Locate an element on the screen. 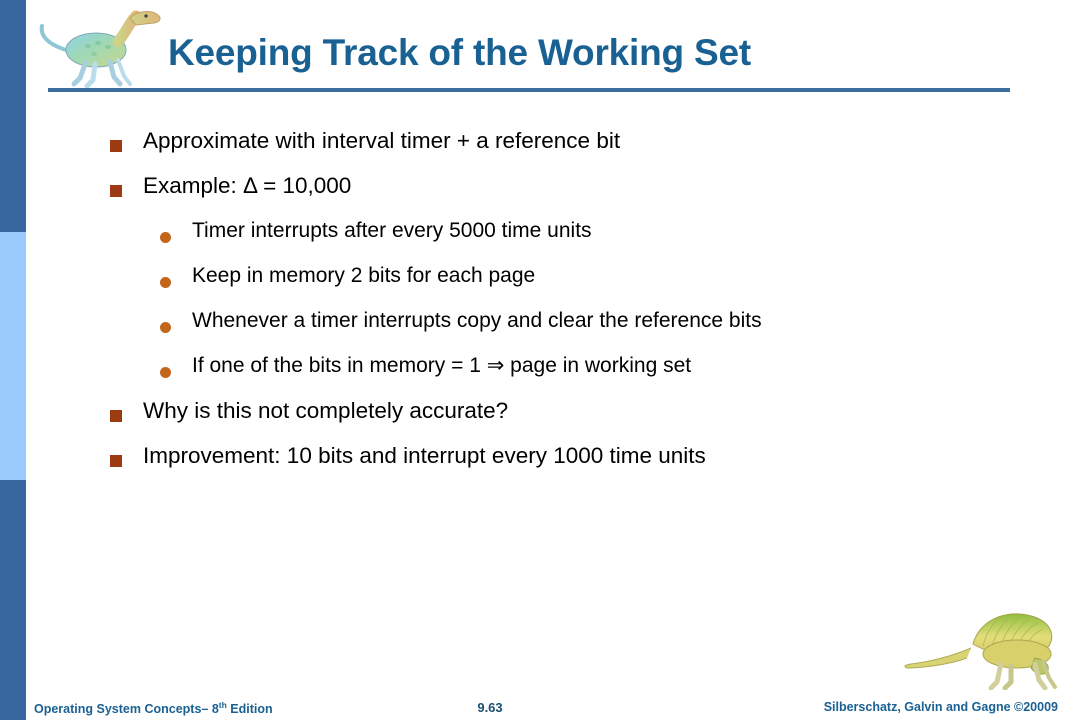  footer-edition-prefix: Operating System Concepts– 8 is located at coordinates (126, 709).